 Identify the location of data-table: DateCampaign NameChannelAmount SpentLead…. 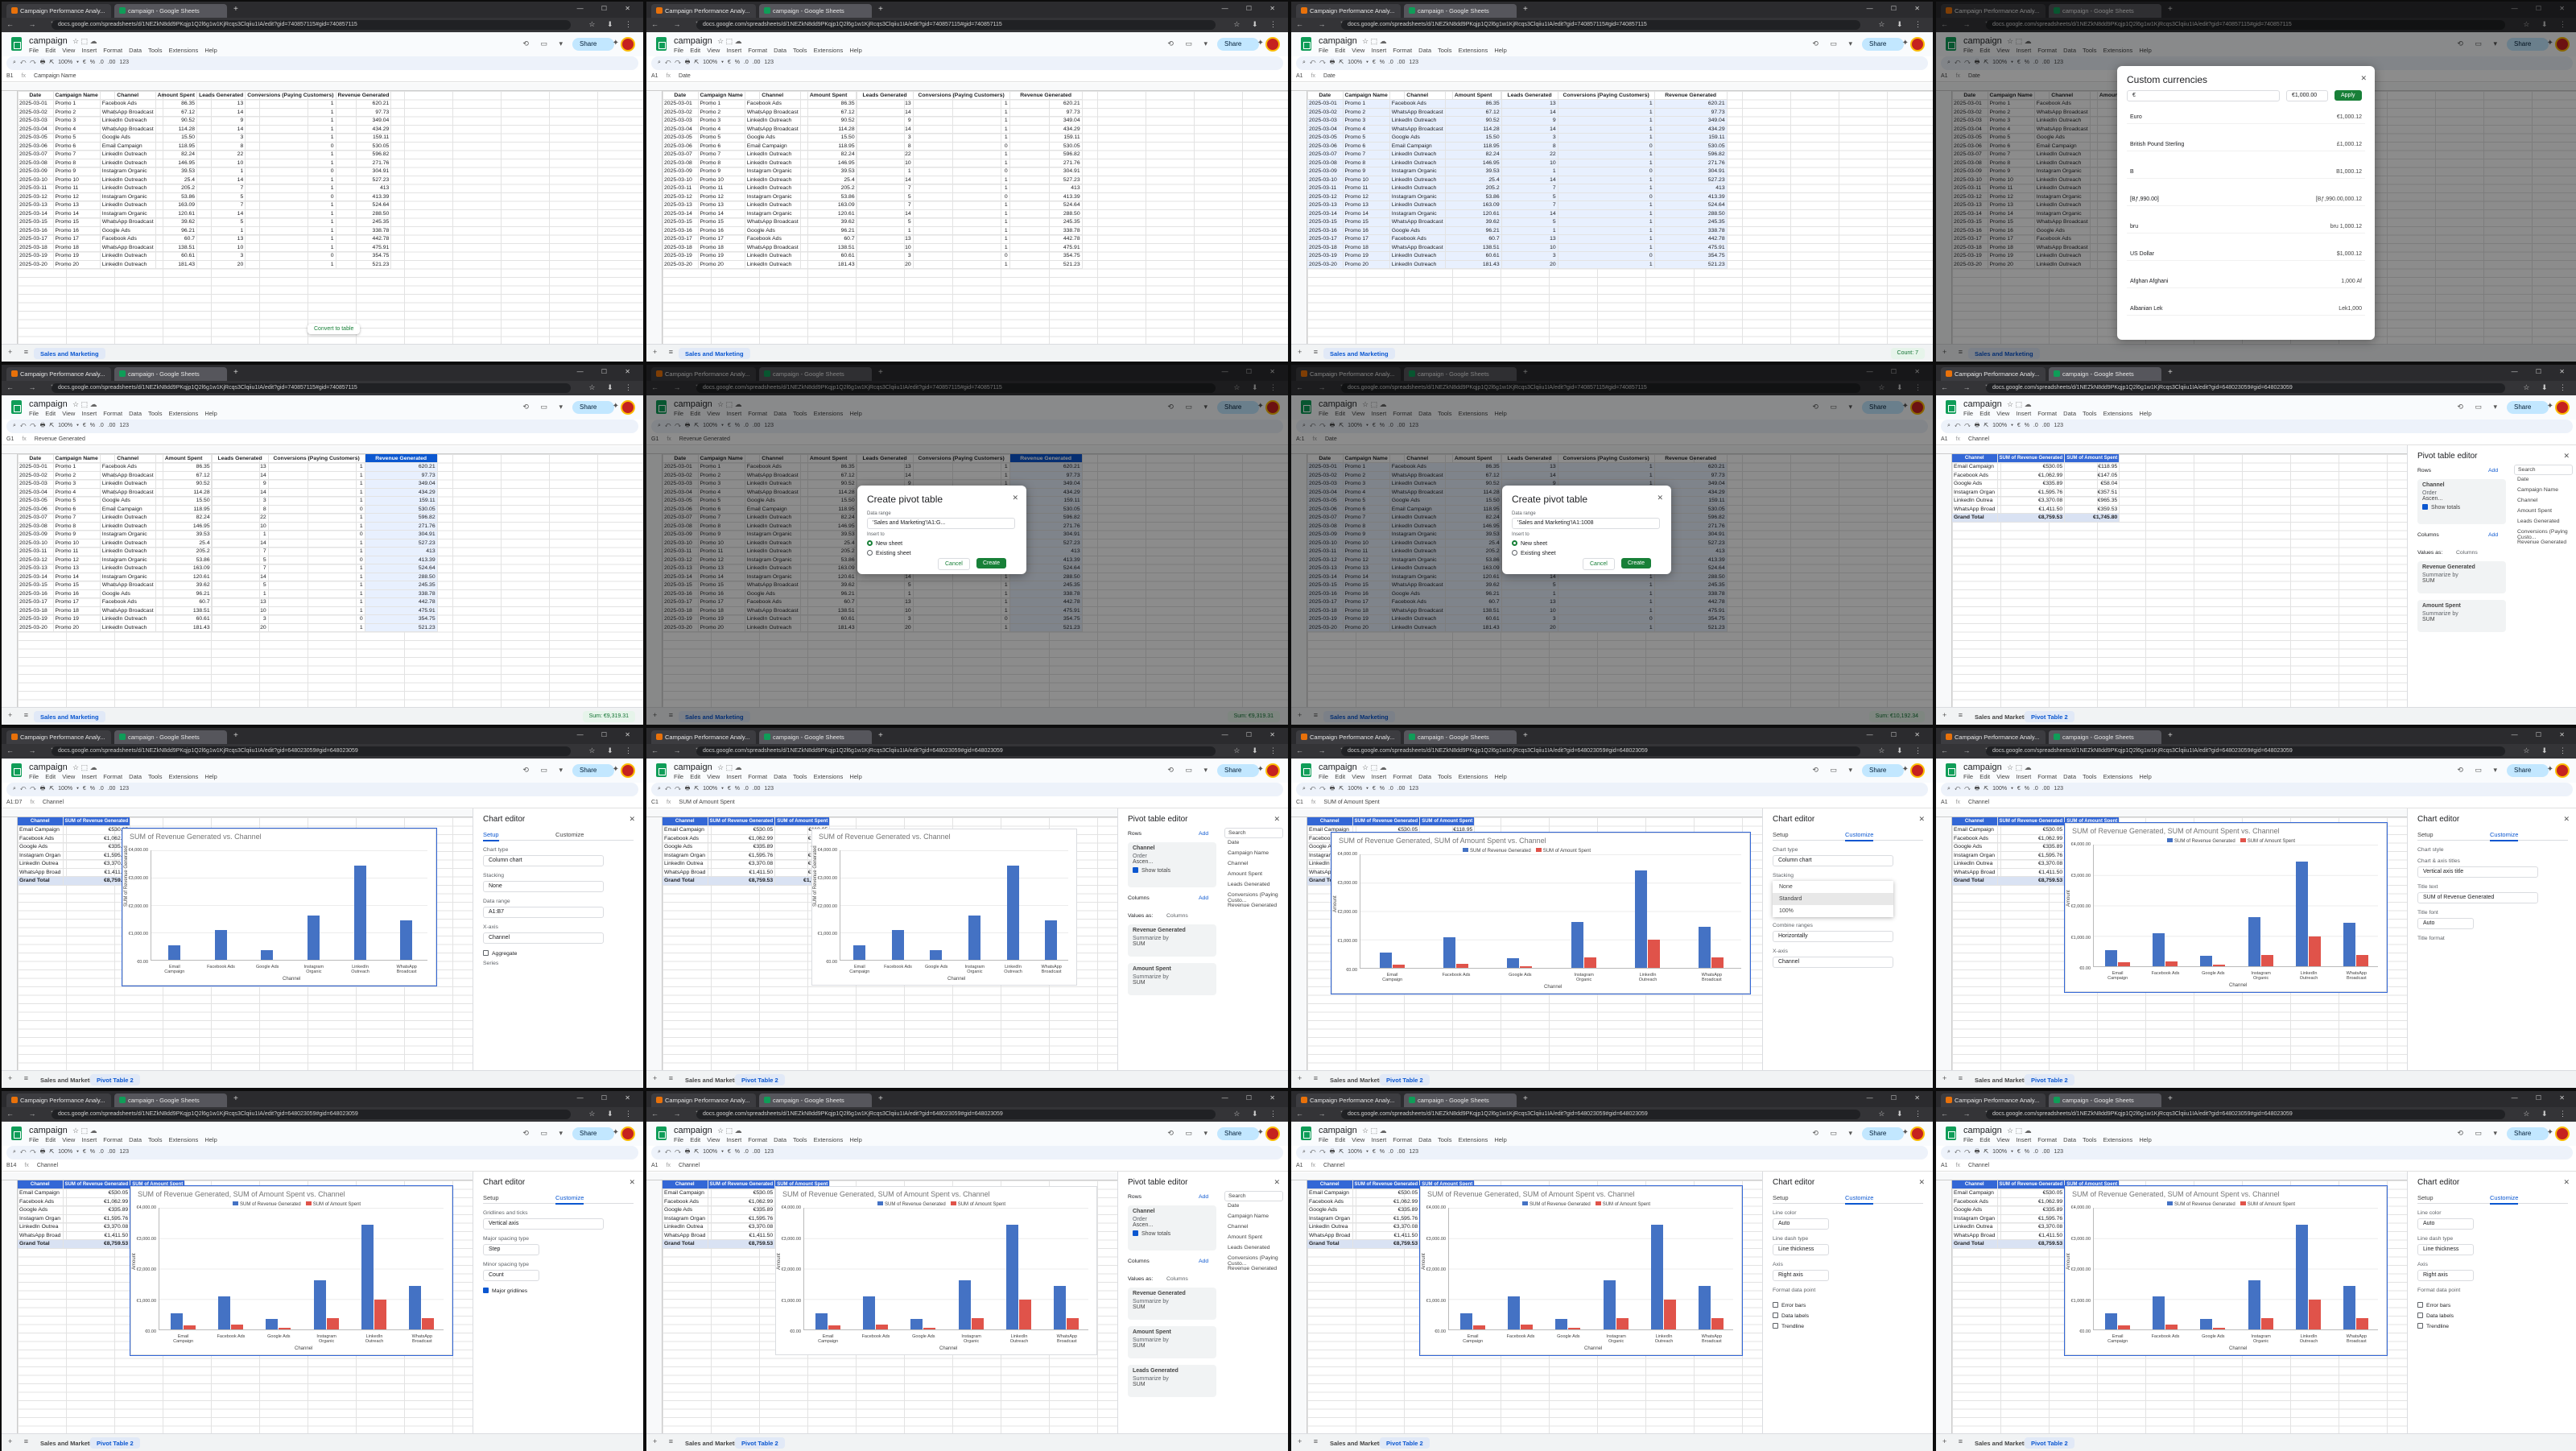
(205, 180).